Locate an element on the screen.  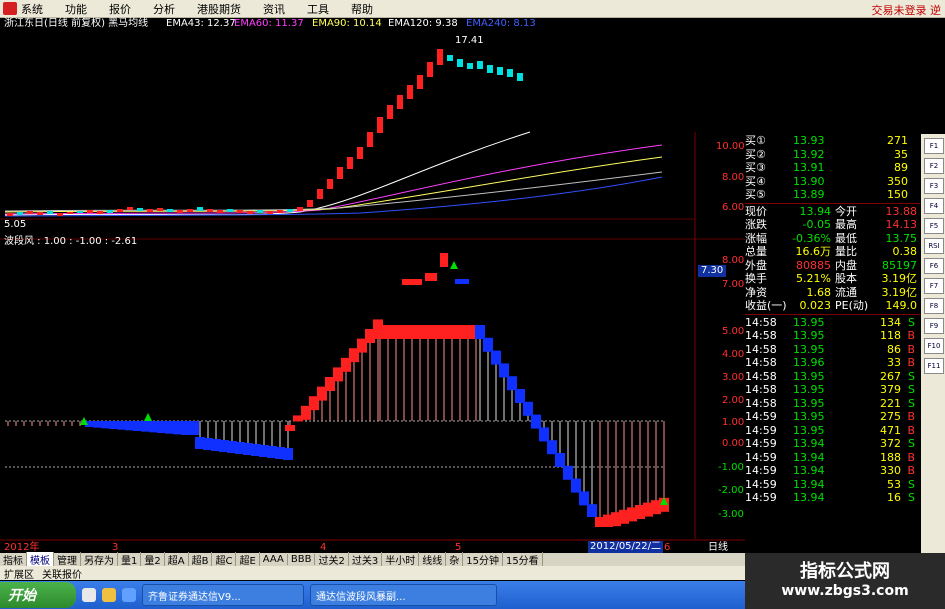
indicator-tab: 超A is located at coordinates (177, 559).